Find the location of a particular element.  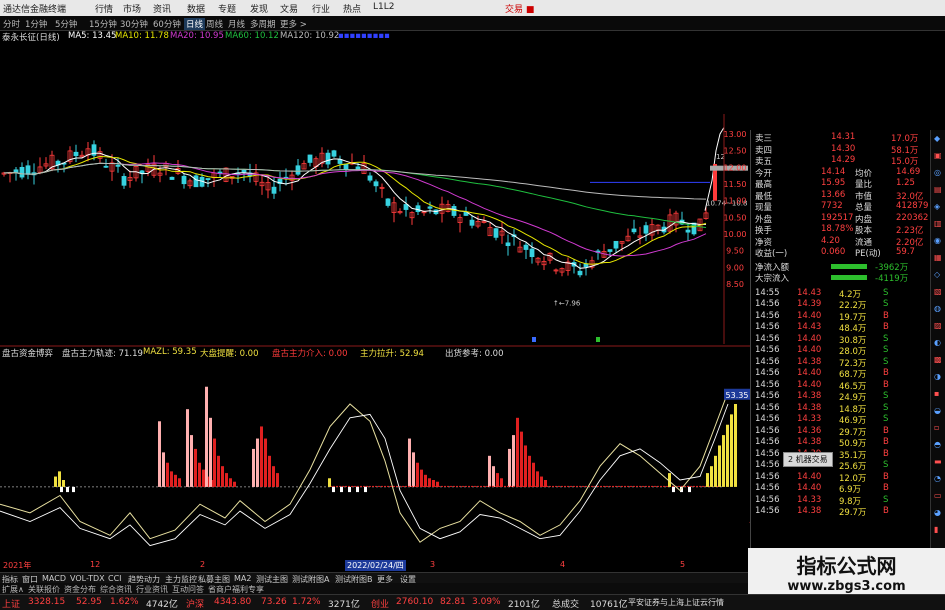

period-monthly: 月线 is located at coordinates (236, 24).